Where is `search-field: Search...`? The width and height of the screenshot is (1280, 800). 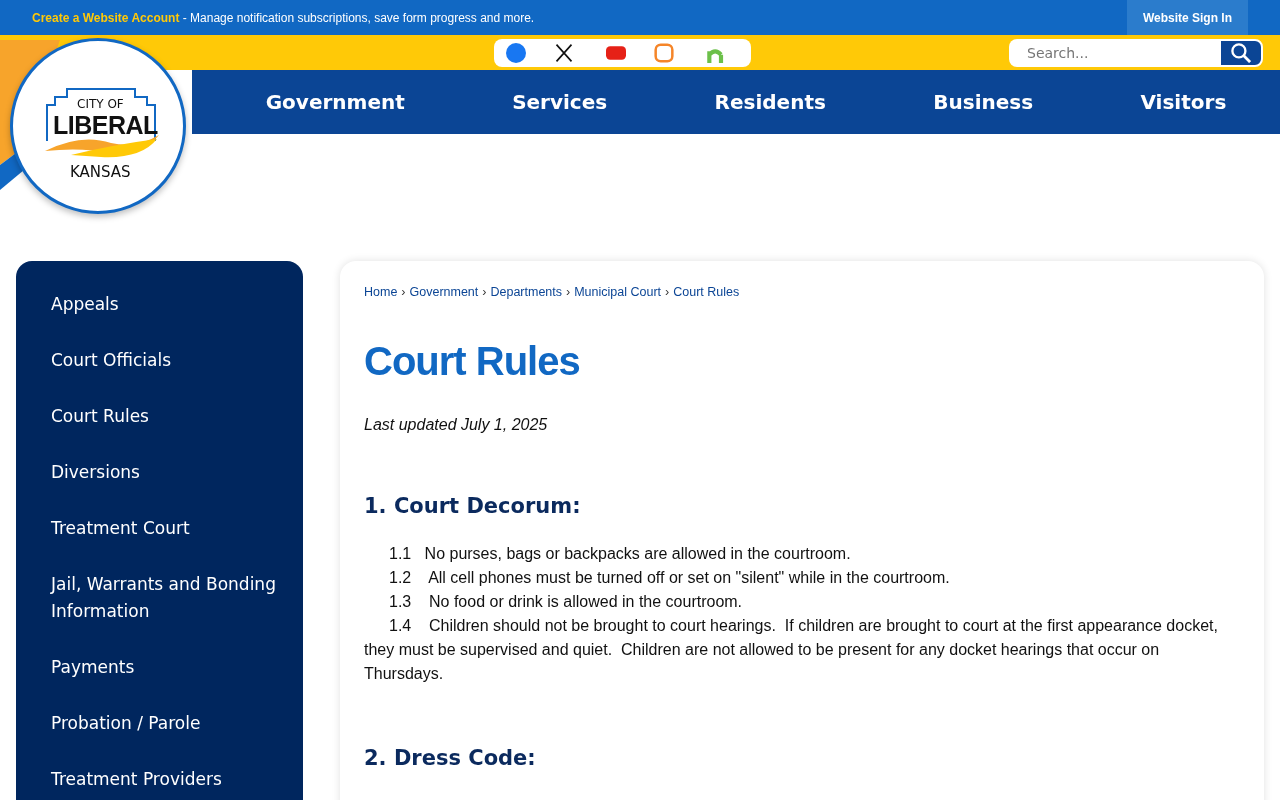
search-field: Search... is located at coordinates (1114, 53).